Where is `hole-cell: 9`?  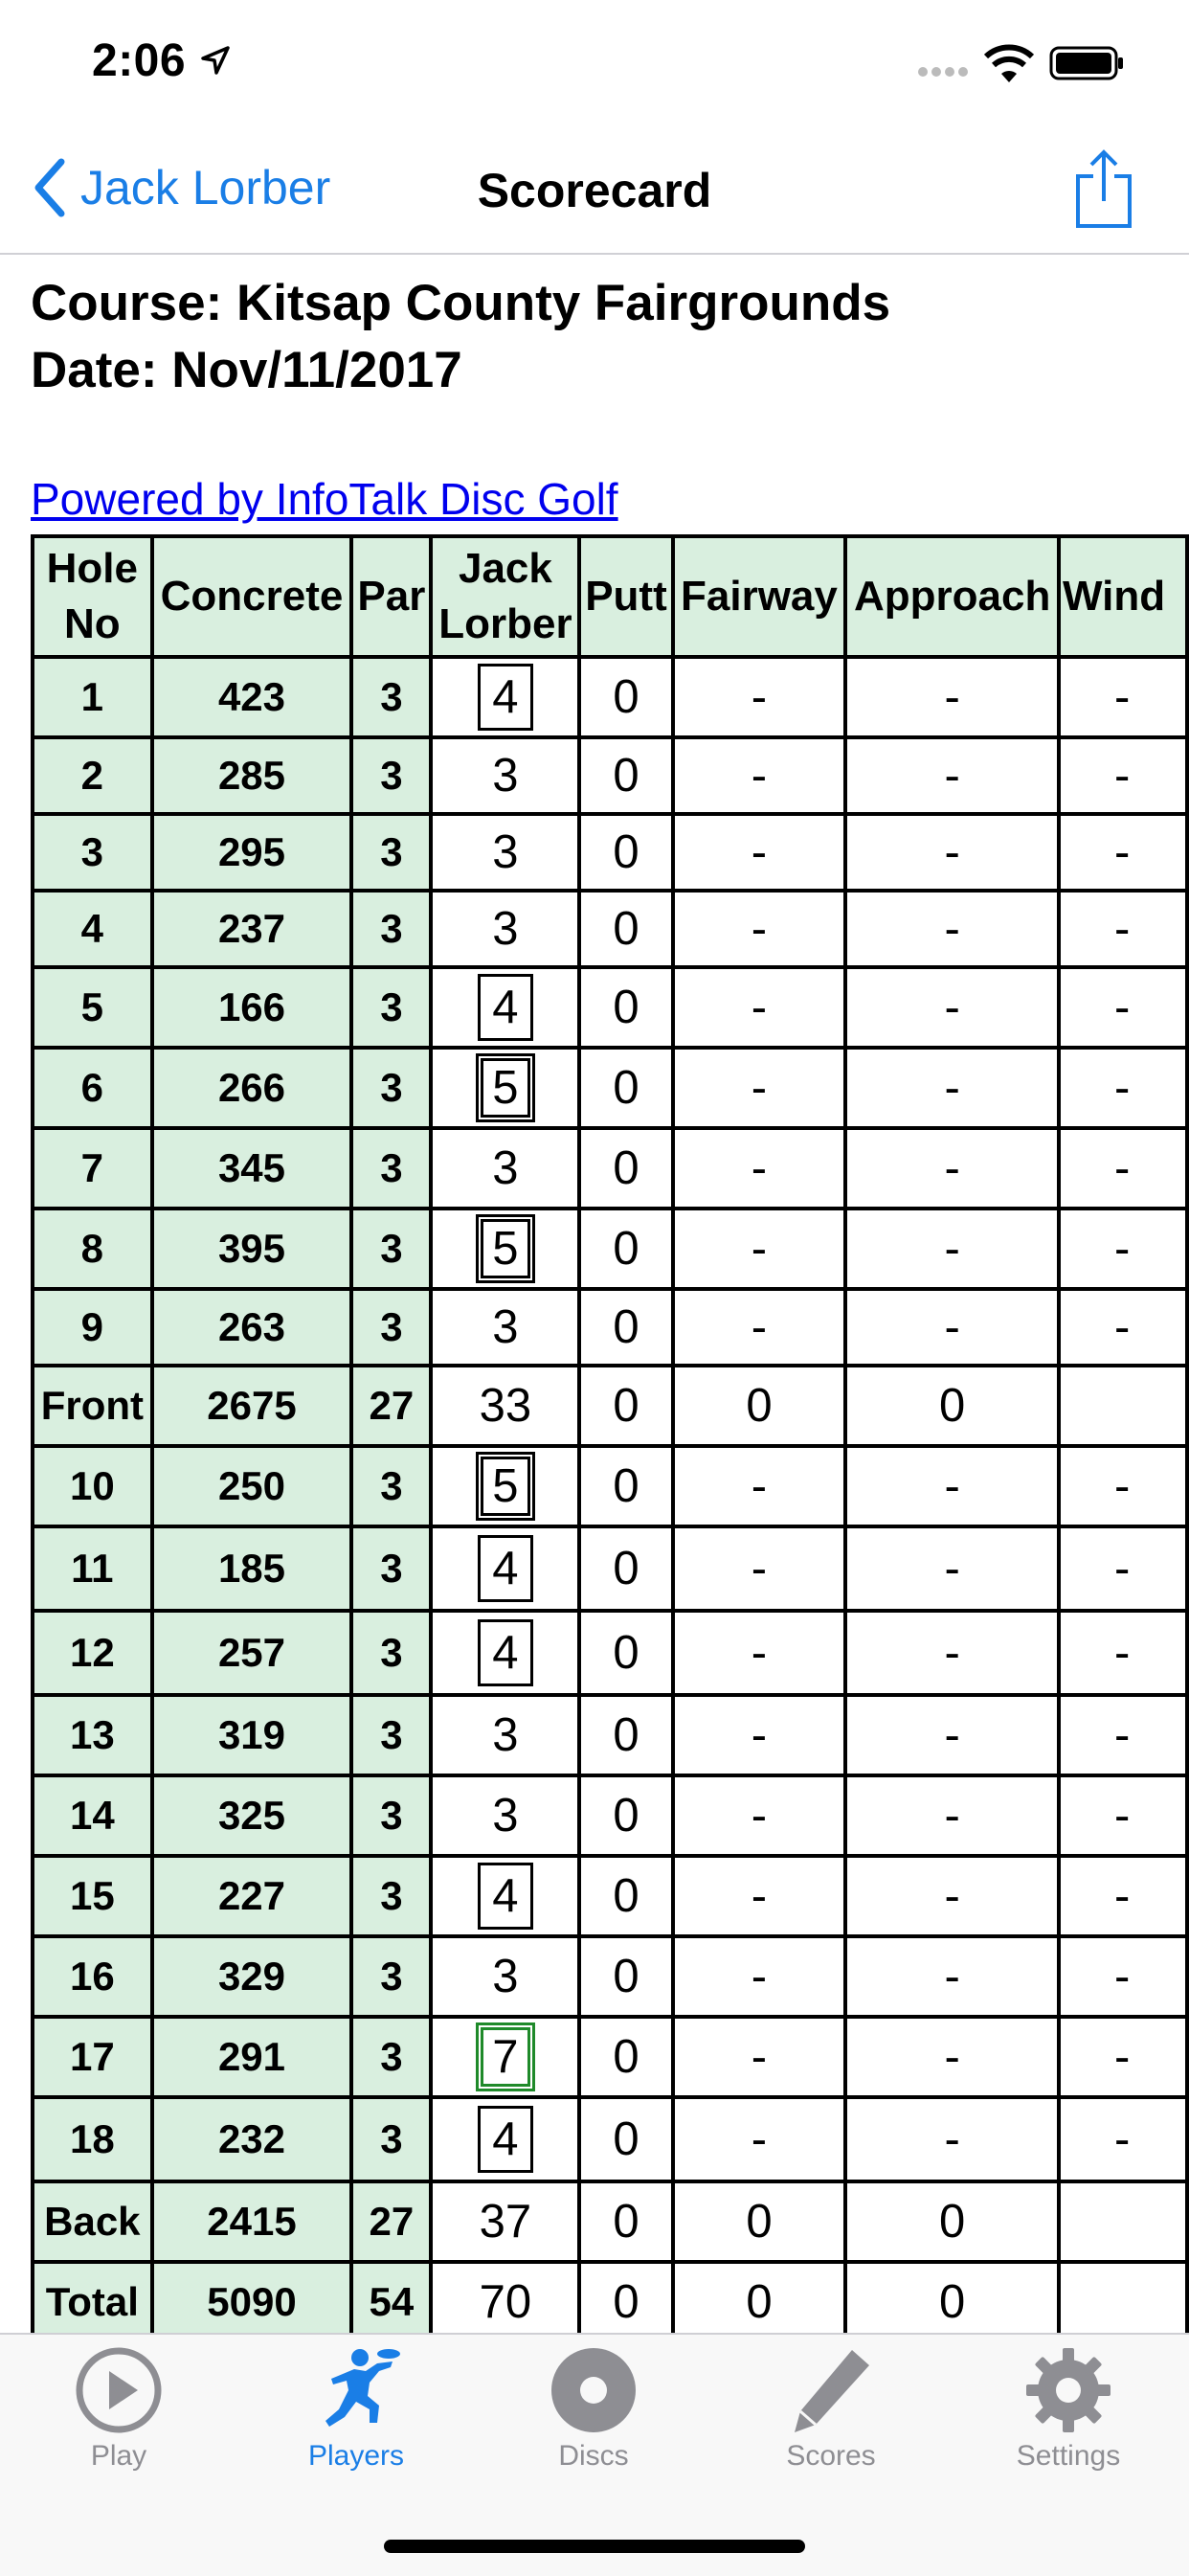 hole-cell: 9 is located at coordinates (92, 1327).